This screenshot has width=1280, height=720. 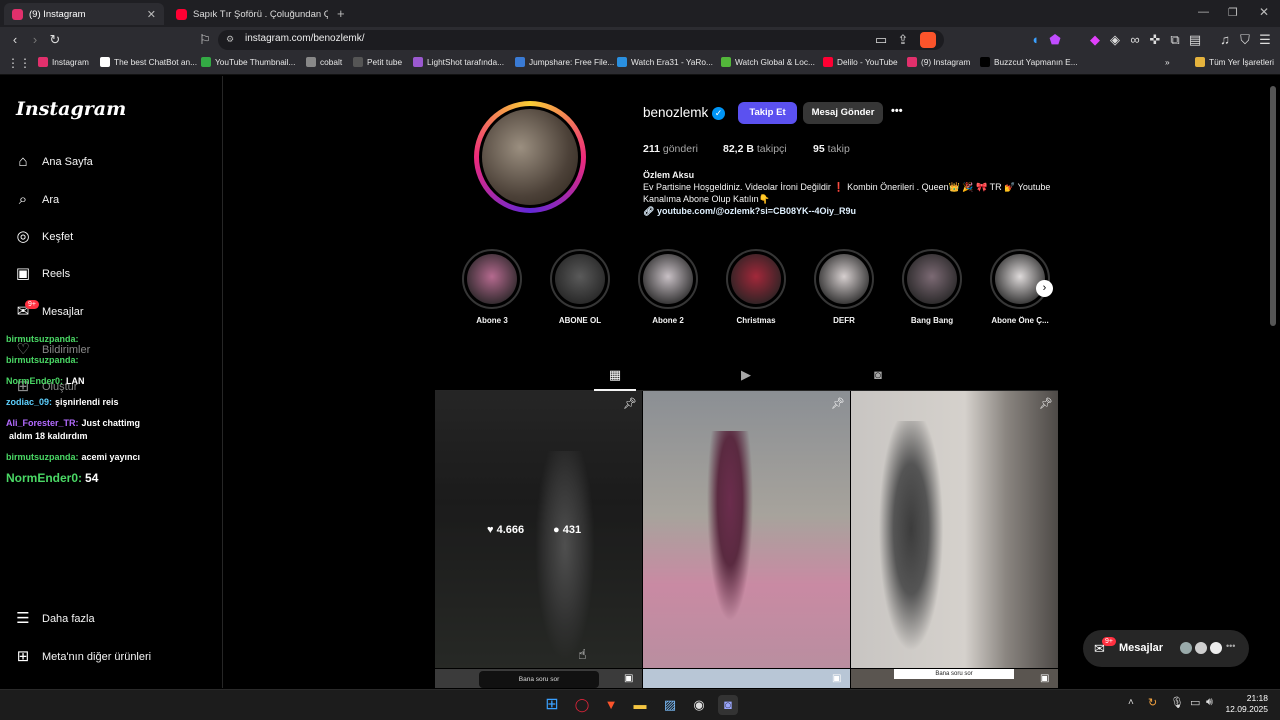 I want to click on site-info-icon: ⚙, so click(x=230, y=39).